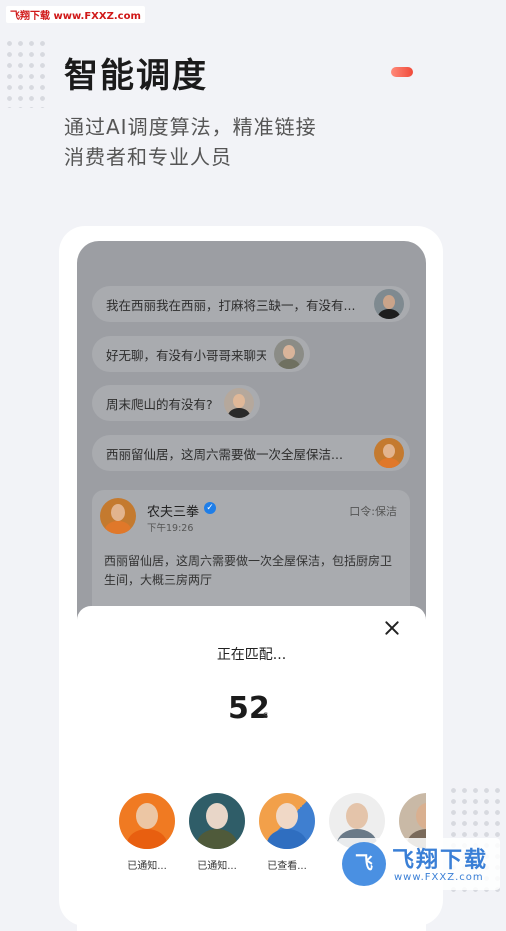 This screenshot has height=931, width=506. Describe the element at coordinates (170, 528) in the screenshot. I see `post-time: 下午19:26` at that location.